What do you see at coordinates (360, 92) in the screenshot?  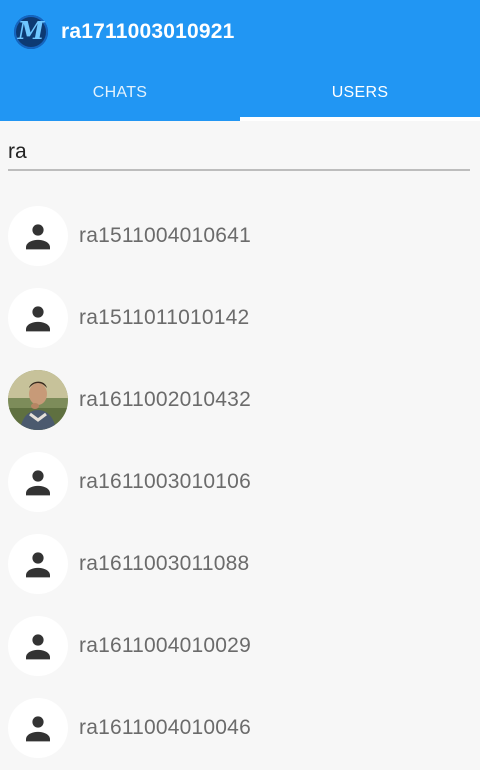 I see `tab-users: USERS` at bounding box center [360, 92].